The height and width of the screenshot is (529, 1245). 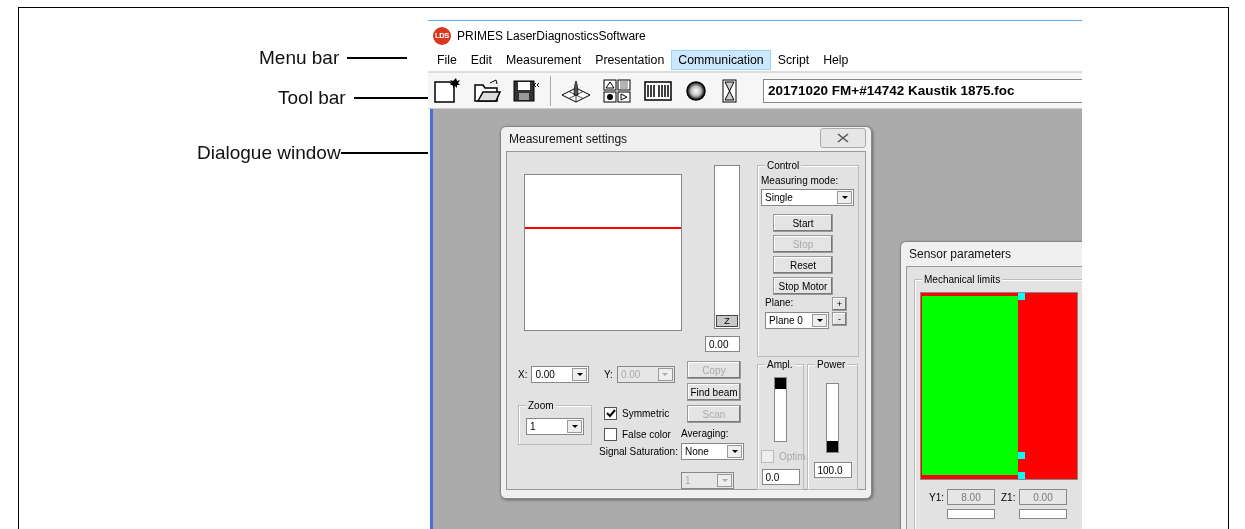 What do you see at coordinates (714, 392) in the screenshot?
I see `button: Find beam` at bounding box center [714, 392].